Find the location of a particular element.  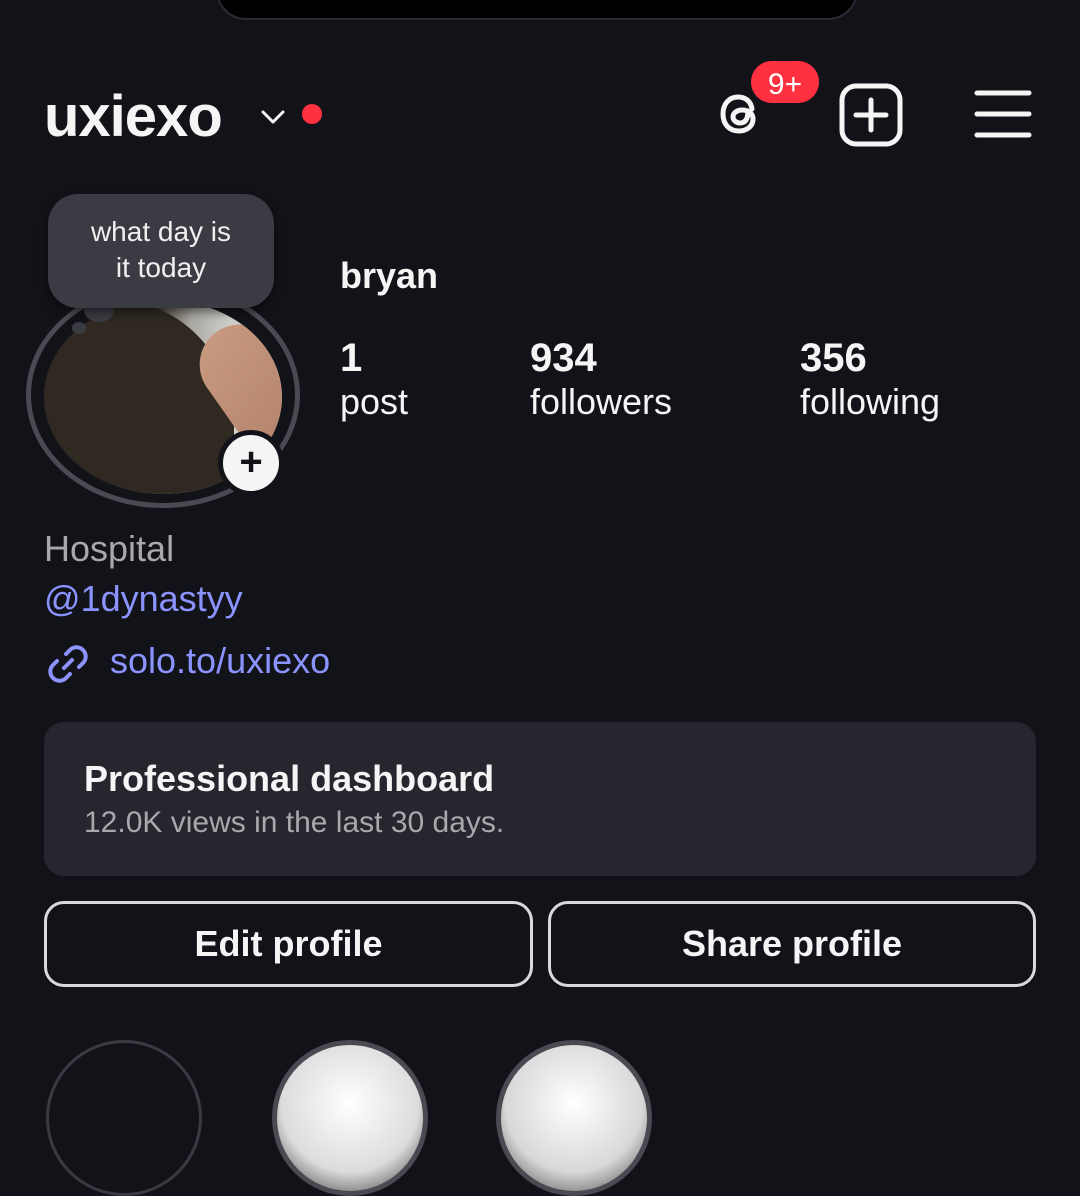

menu-icon is located at coordinates (1003, 114).